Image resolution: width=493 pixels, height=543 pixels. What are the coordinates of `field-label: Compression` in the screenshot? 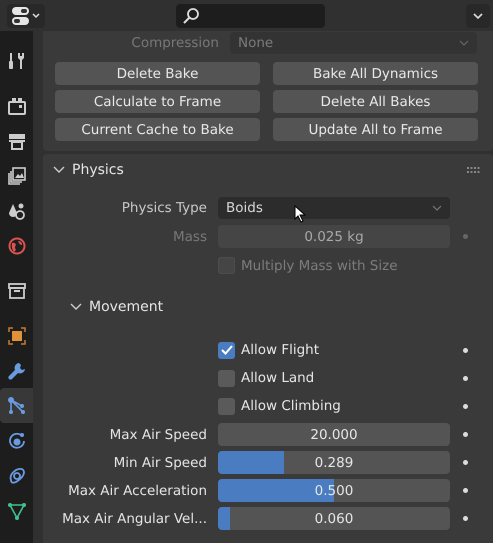 It's located at (175, 42).